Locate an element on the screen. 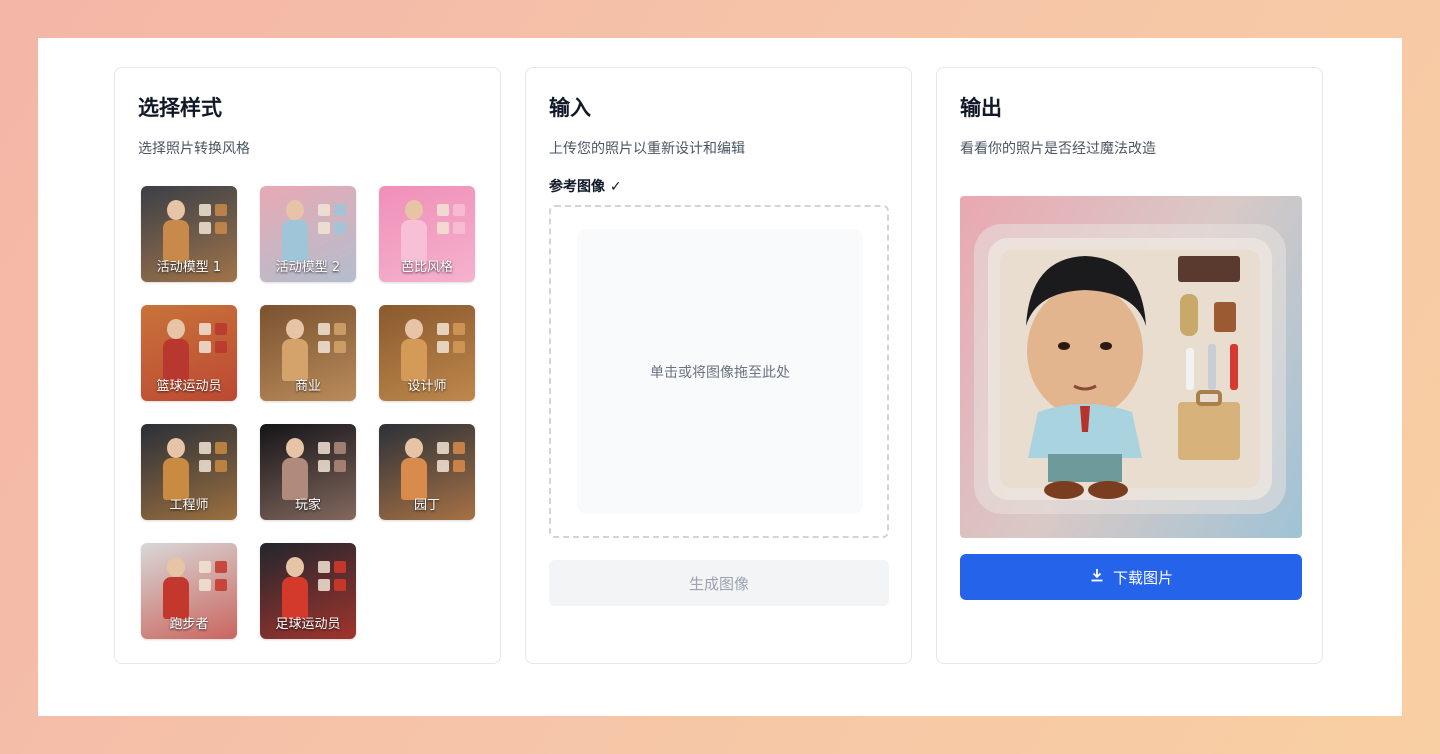 Image resolution: width=1440 pixels, height=754 pixels. style-option: 设计师 is located at coordinates (427, 353).